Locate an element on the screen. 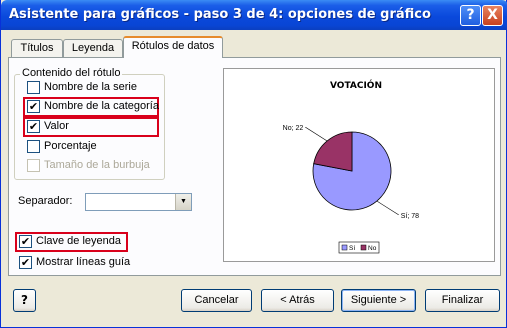 The height and width of the screenshot is (328, 507). next-button: Siguiente > is located at coordinates (378, 300).